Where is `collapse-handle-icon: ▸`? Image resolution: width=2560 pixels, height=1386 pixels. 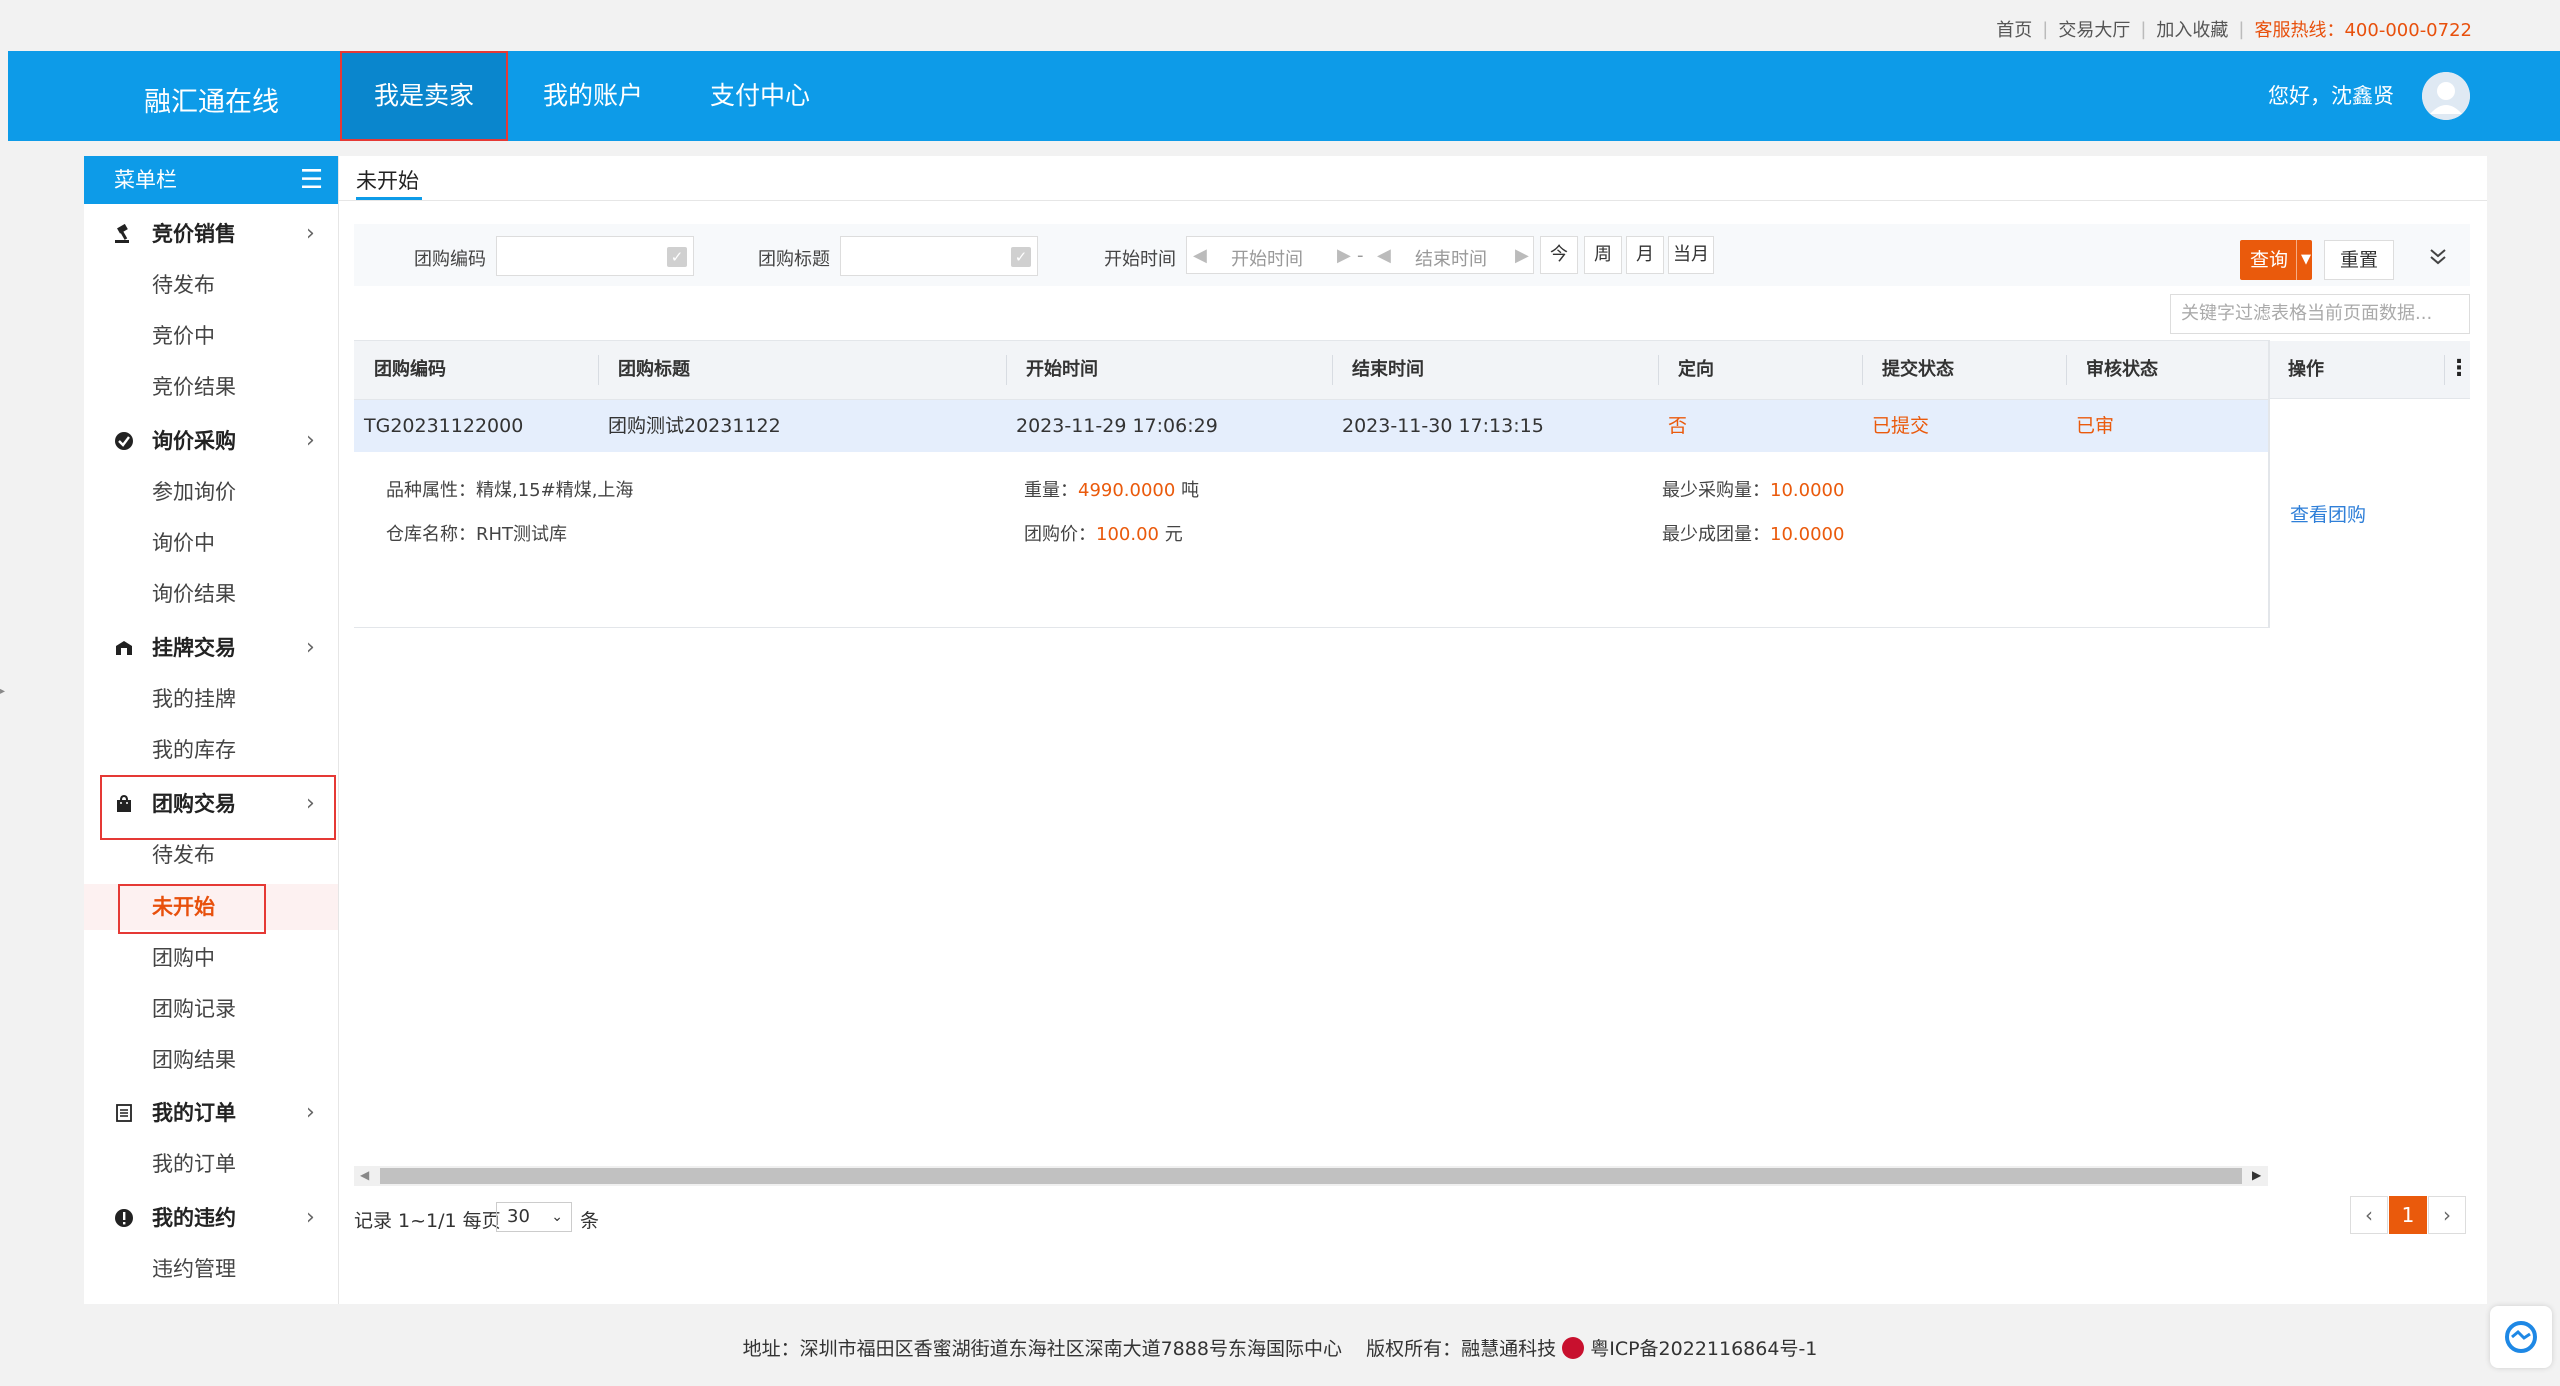 collapse-handle-icon: ▸ is located at coordinates (2, 691).